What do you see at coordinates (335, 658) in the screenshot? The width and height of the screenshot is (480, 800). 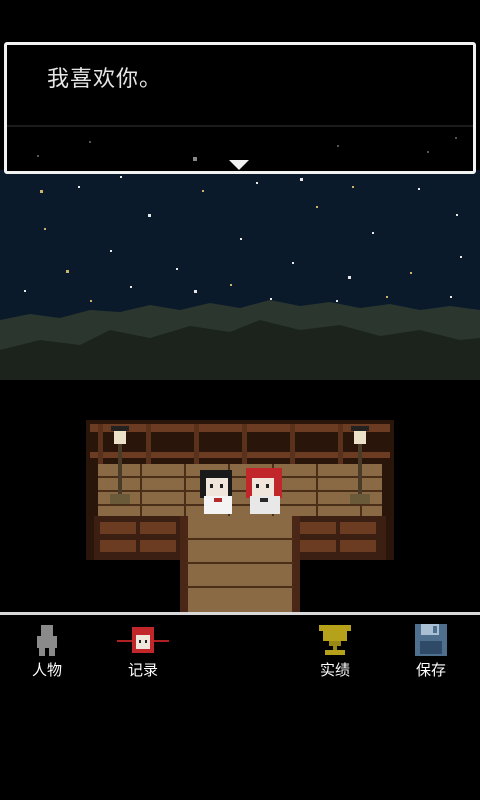 I see `achievements-button: 实绩` at bounding box center [335, 658].